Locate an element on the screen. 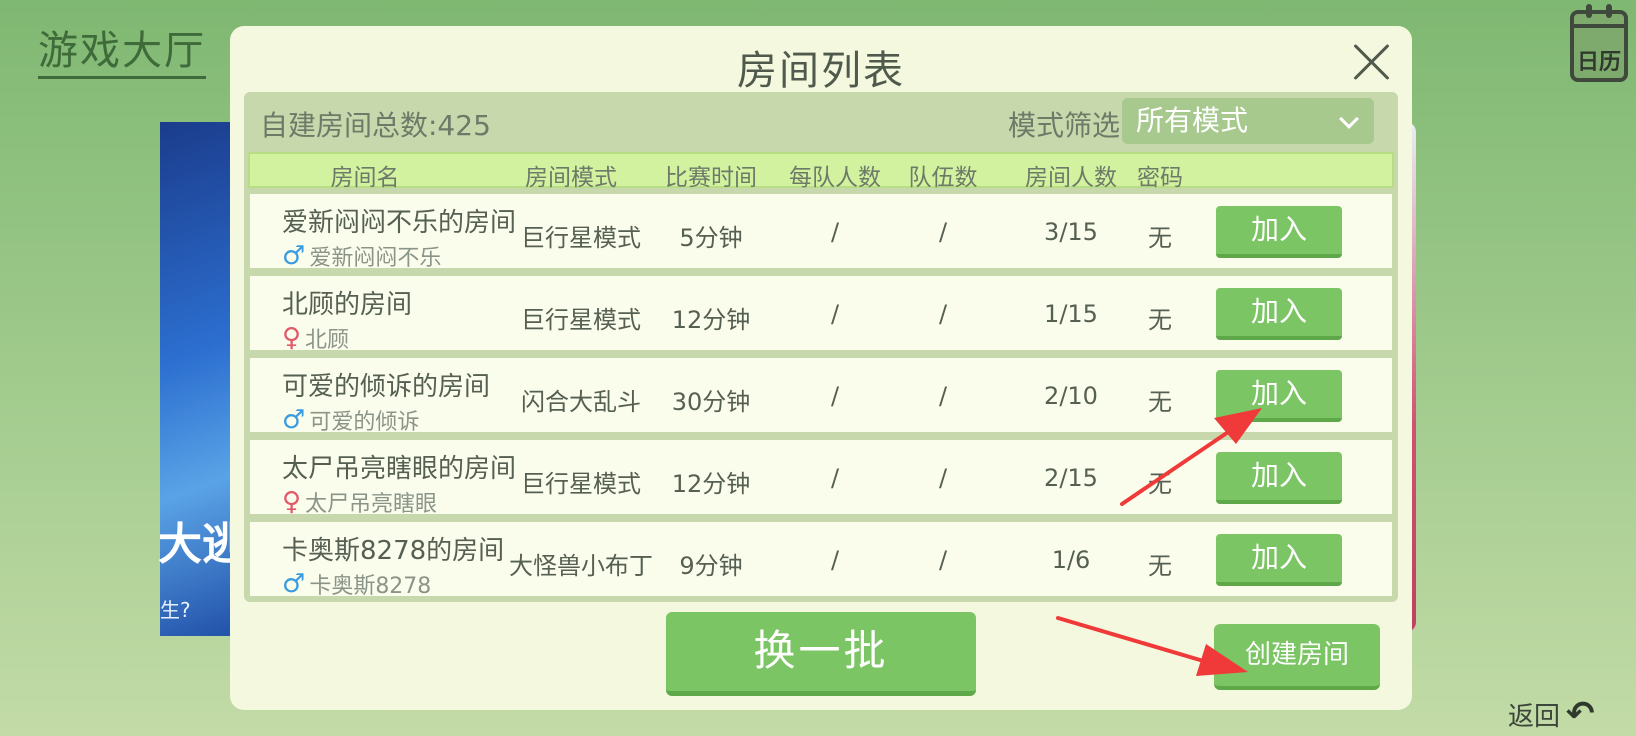  back-label: 返回 is located at coordinates (1534, 716).